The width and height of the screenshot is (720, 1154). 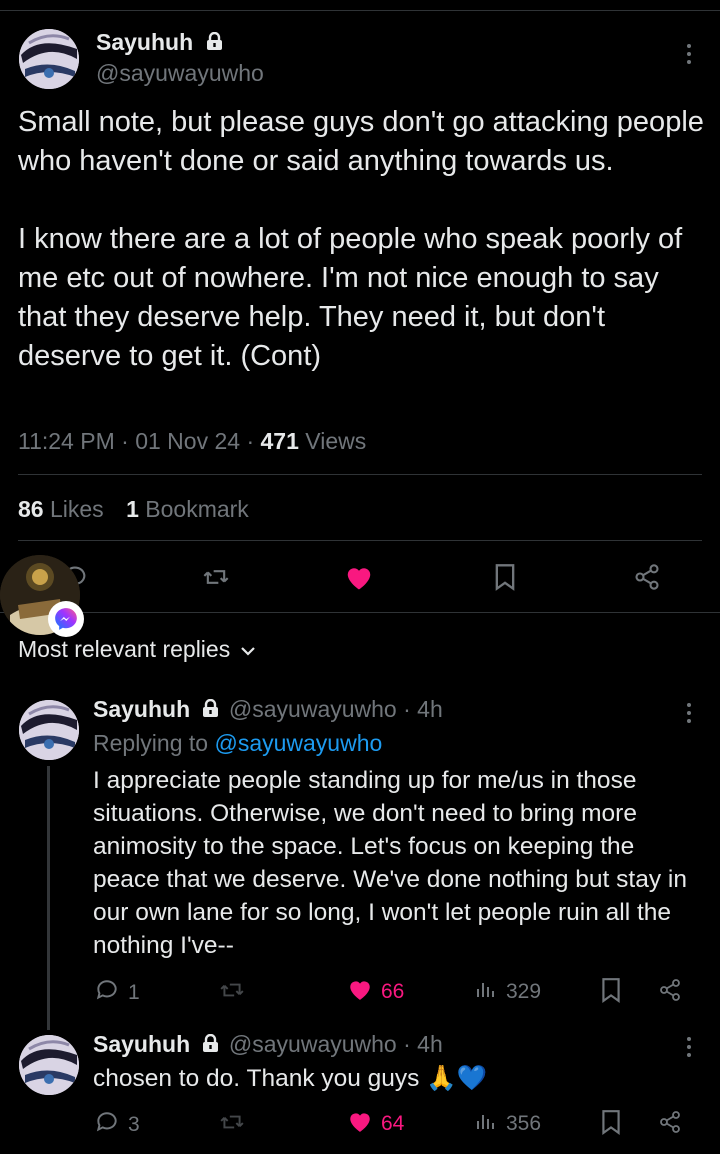 I want to click on likes-stat: 86 Likes, so click(x=61, y=509).